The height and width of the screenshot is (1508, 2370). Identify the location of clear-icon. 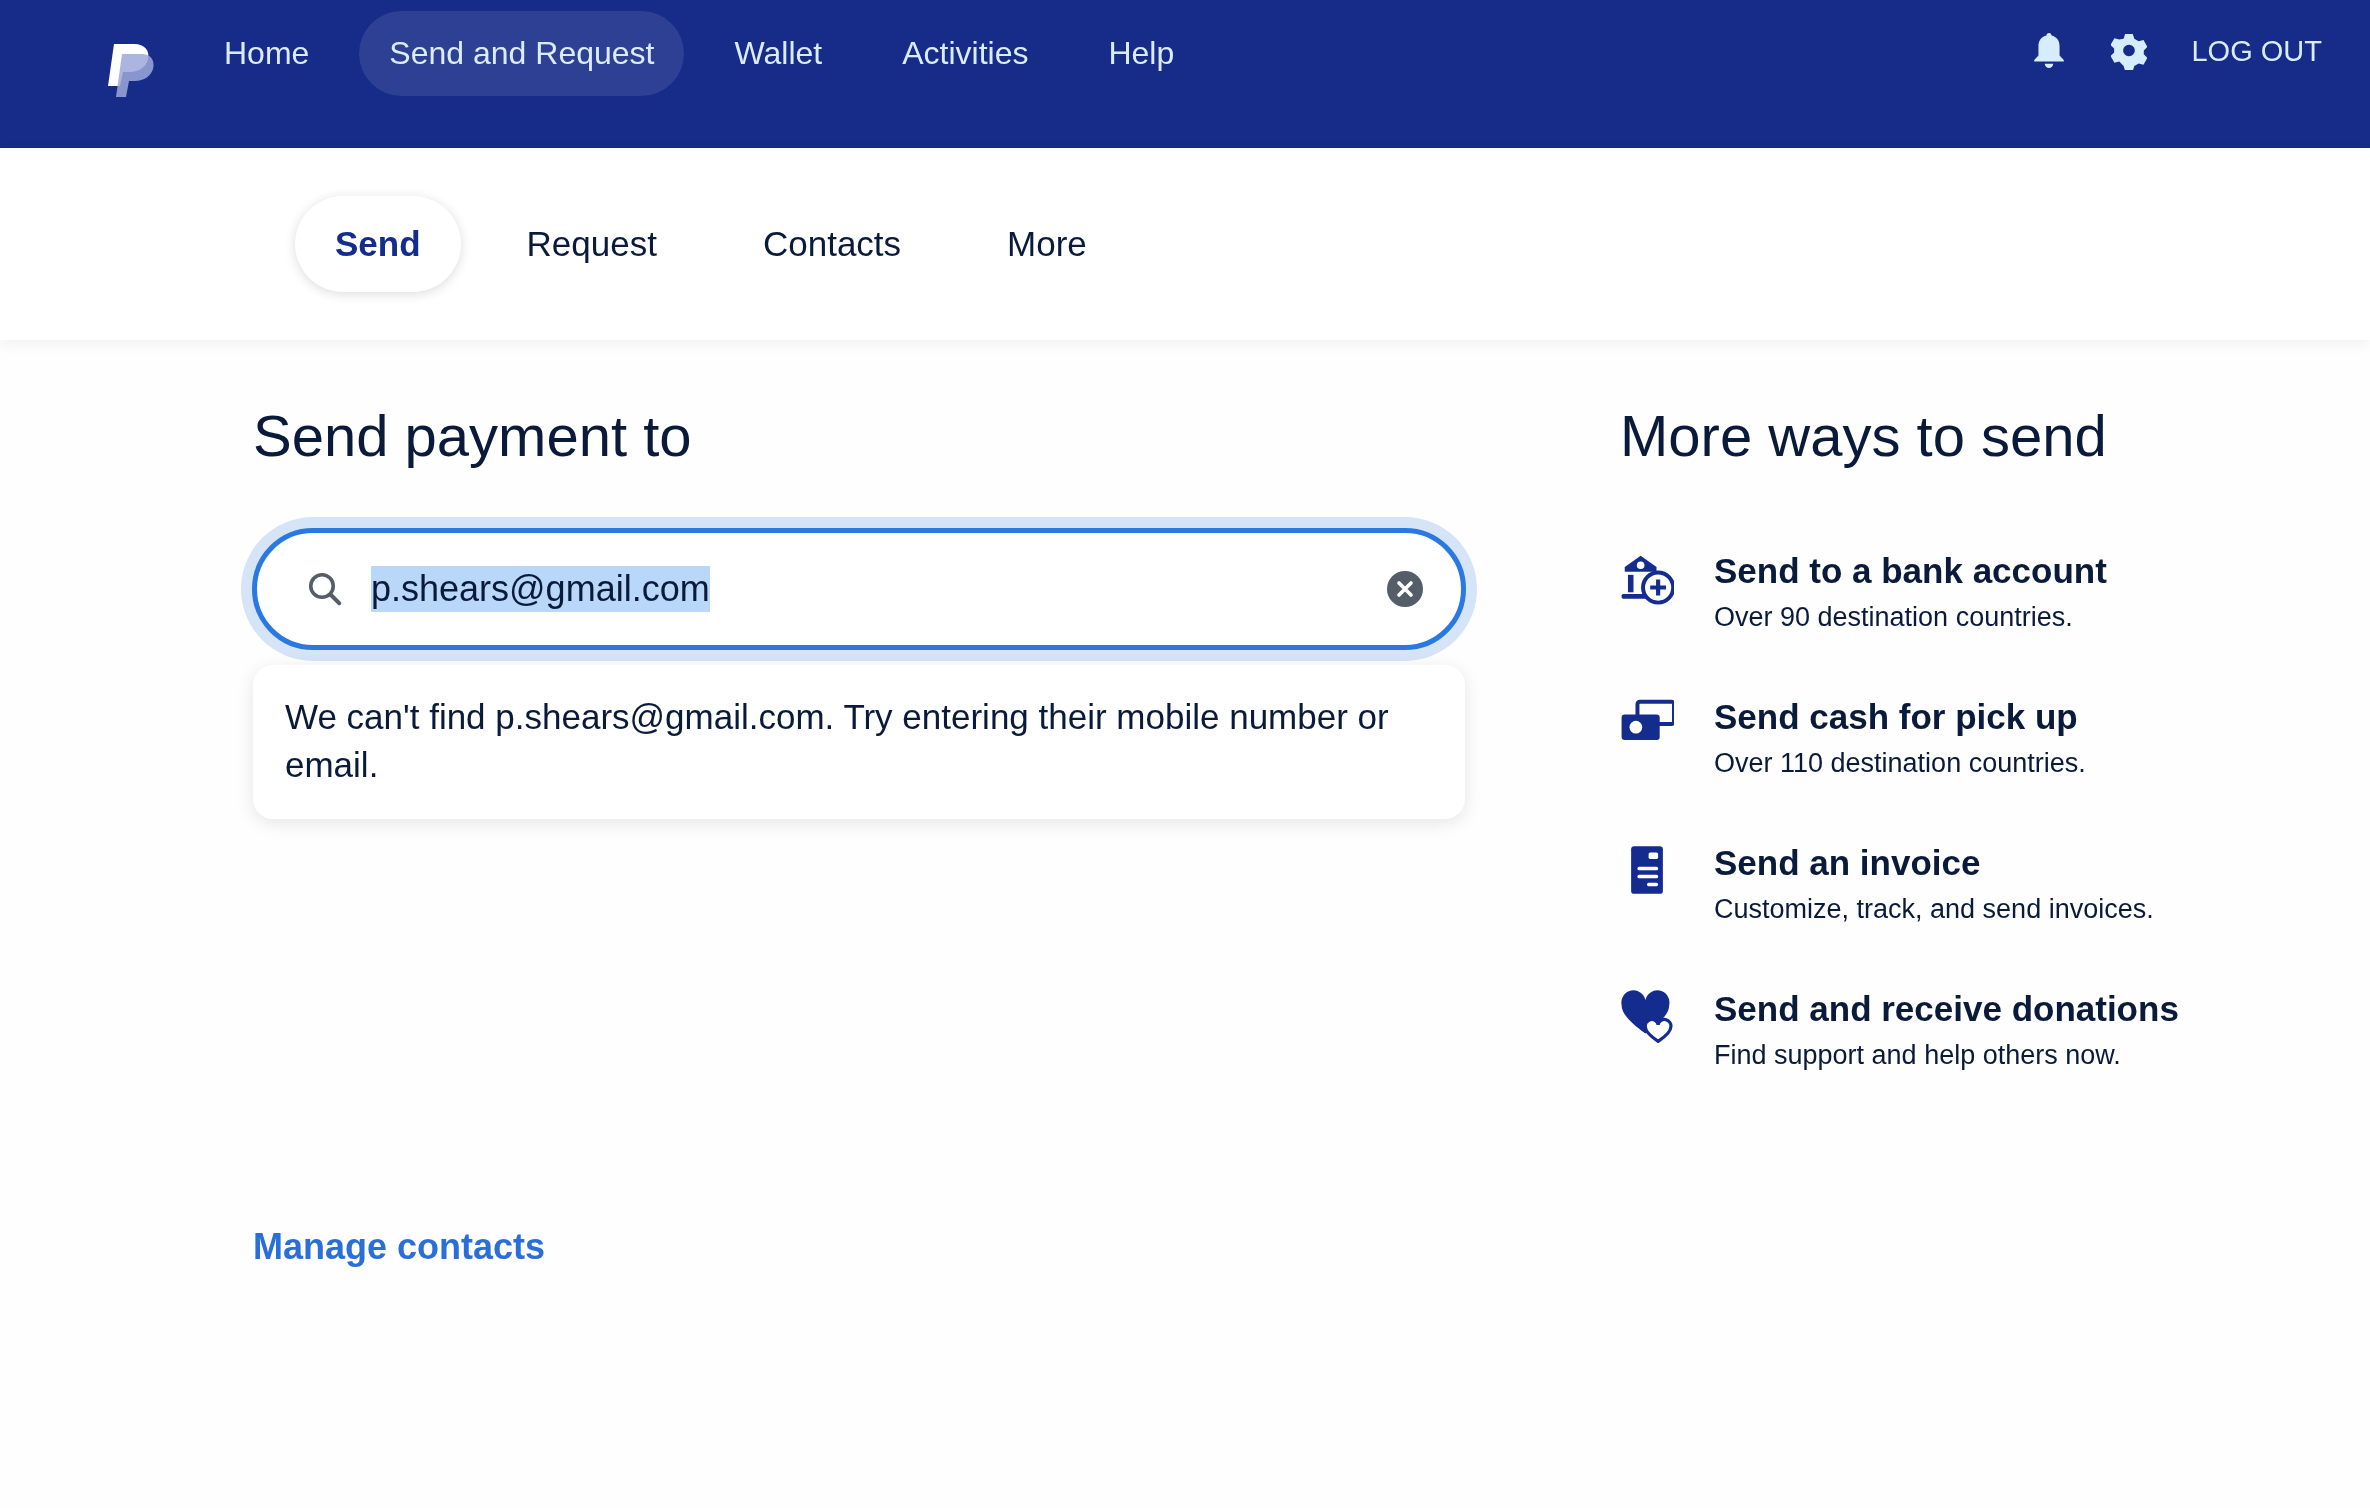
(1405, 589).